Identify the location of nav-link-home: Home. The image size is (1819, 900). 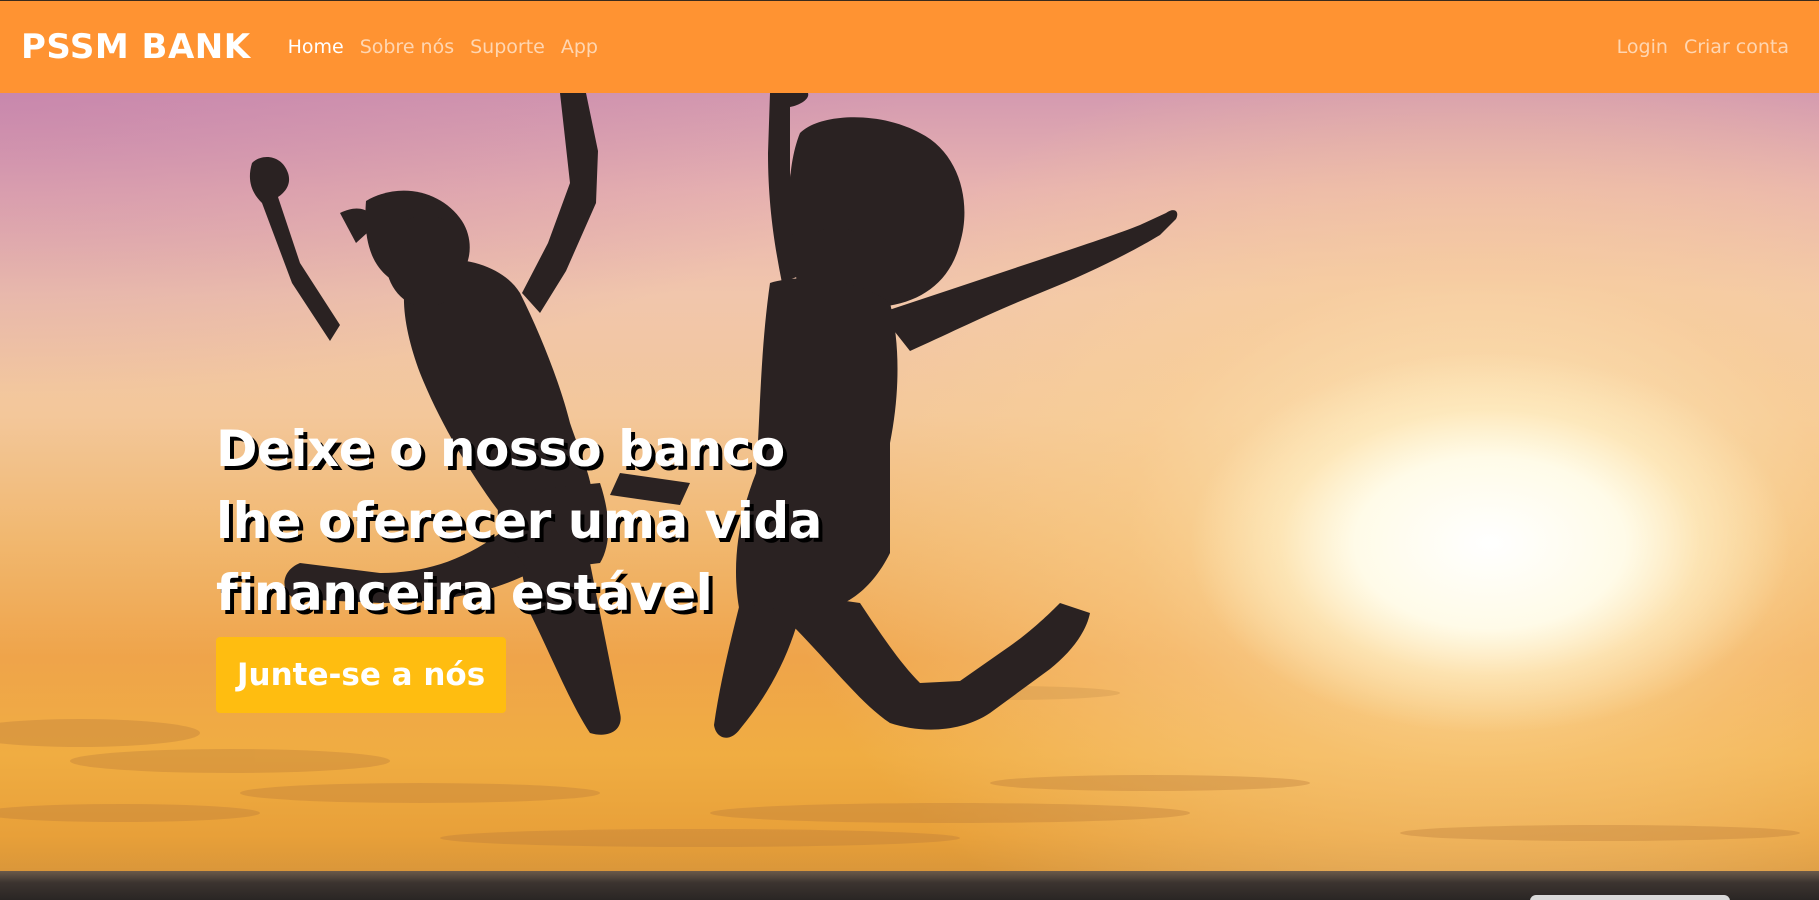
(316, 47).